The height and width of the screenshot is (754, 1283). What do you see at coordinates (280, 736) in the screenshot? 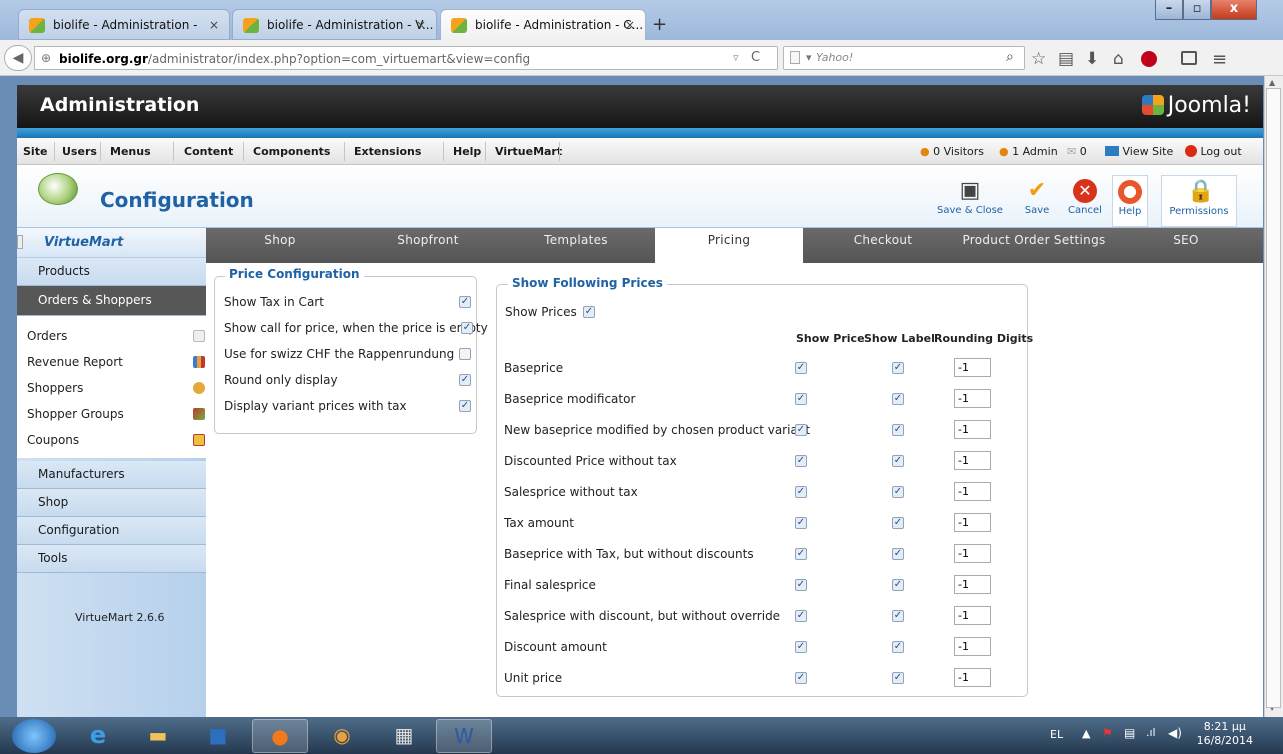
I see `firefox-icon: ●` at bounding box center [280, 736].